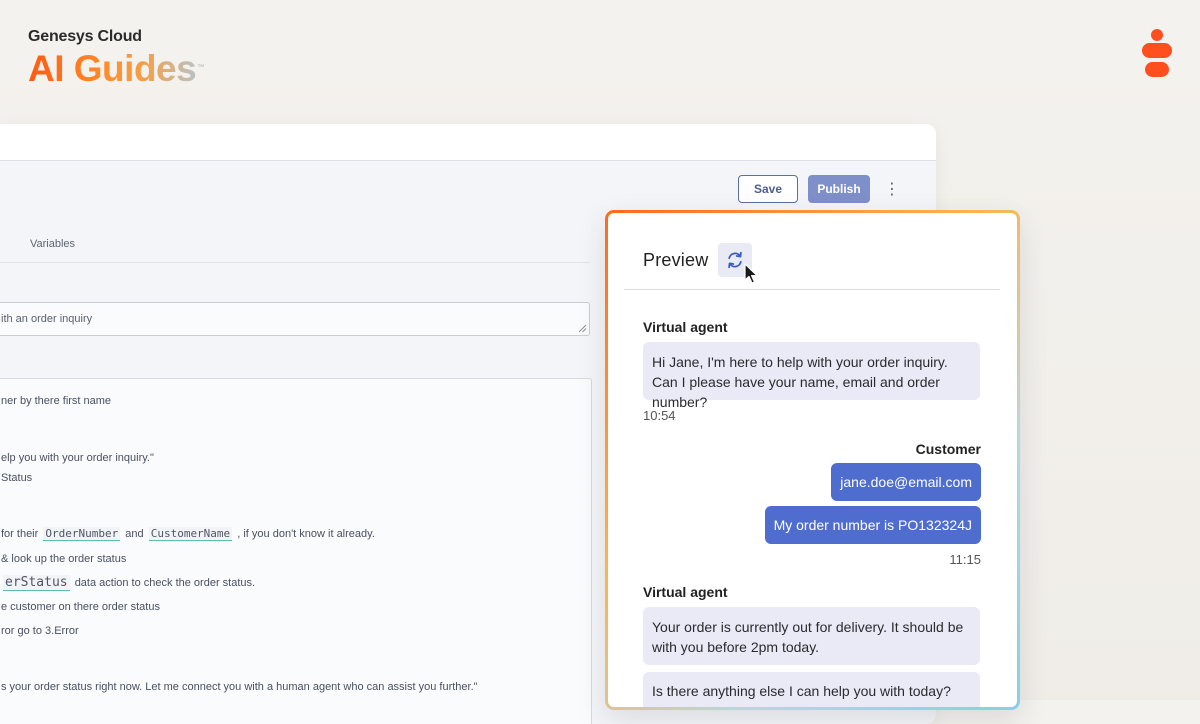 The height and width of the screenshot is (724, 1200). I want to click on description-field: ith an order inquiry, so click(295, 319).